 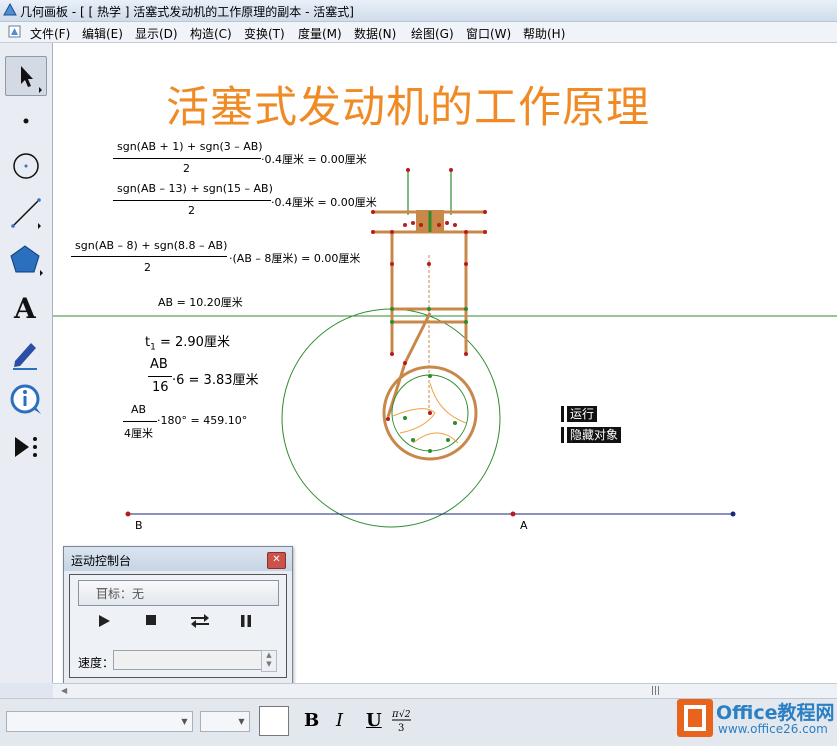 I want to click on menu-edit: 编辑(E), so click(x=102, y=33).